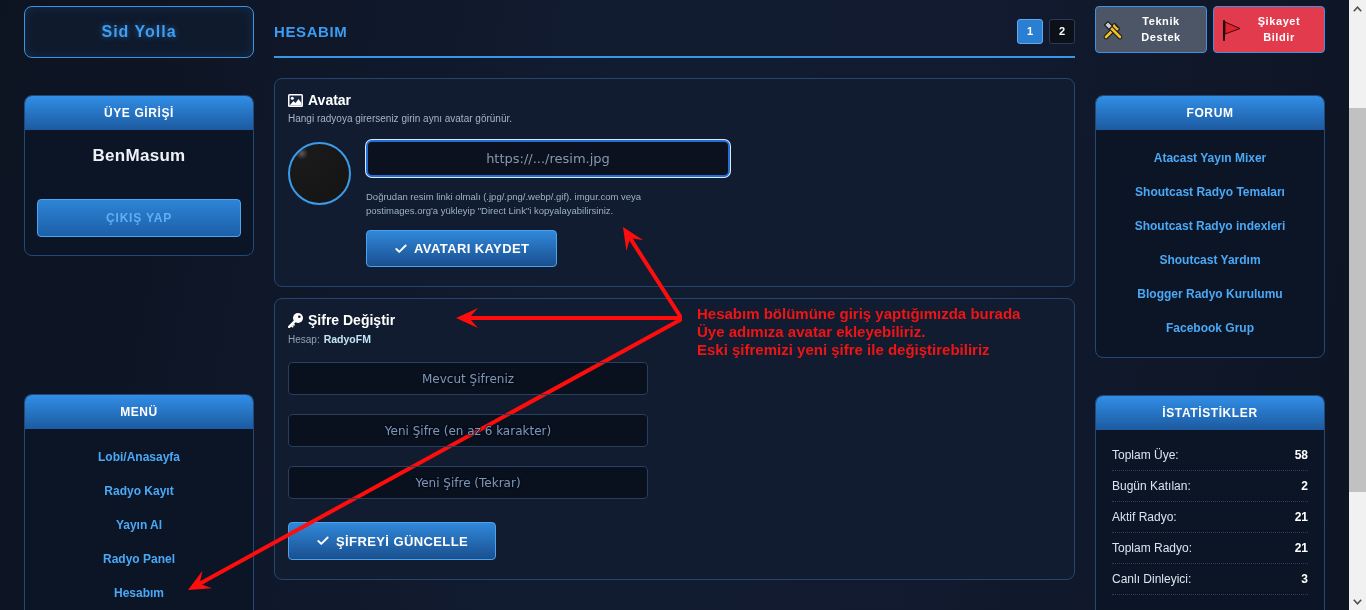 The height and width of the screenshot is (610, 1366). What do you see at coordinates (323, 541) in the screenshot?
I see `check-icon` at bounding box center [323, 541].